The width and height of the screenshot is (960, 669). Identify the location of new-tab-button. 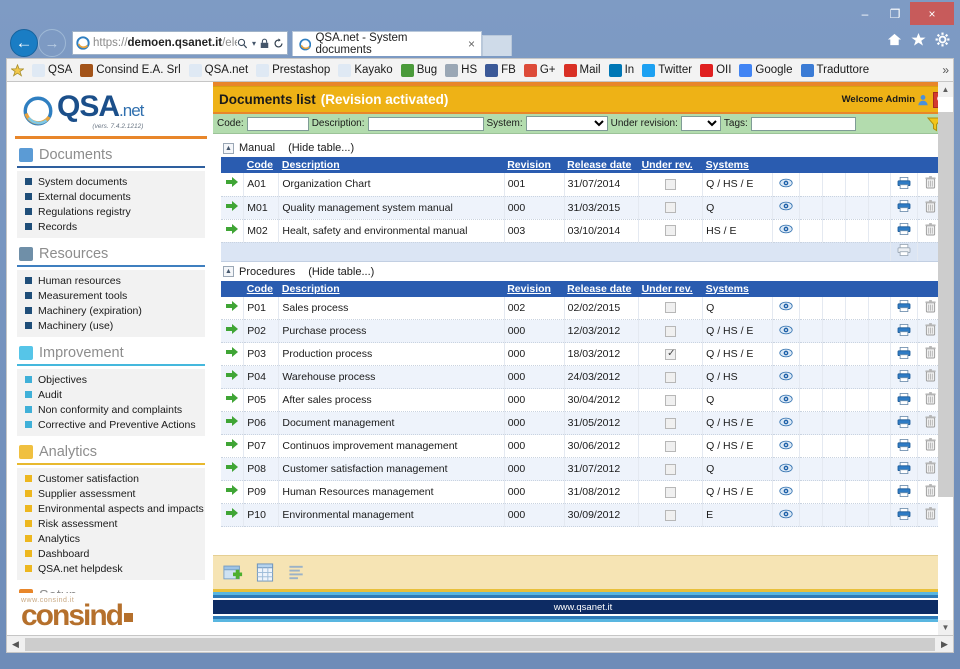
(497, 45).